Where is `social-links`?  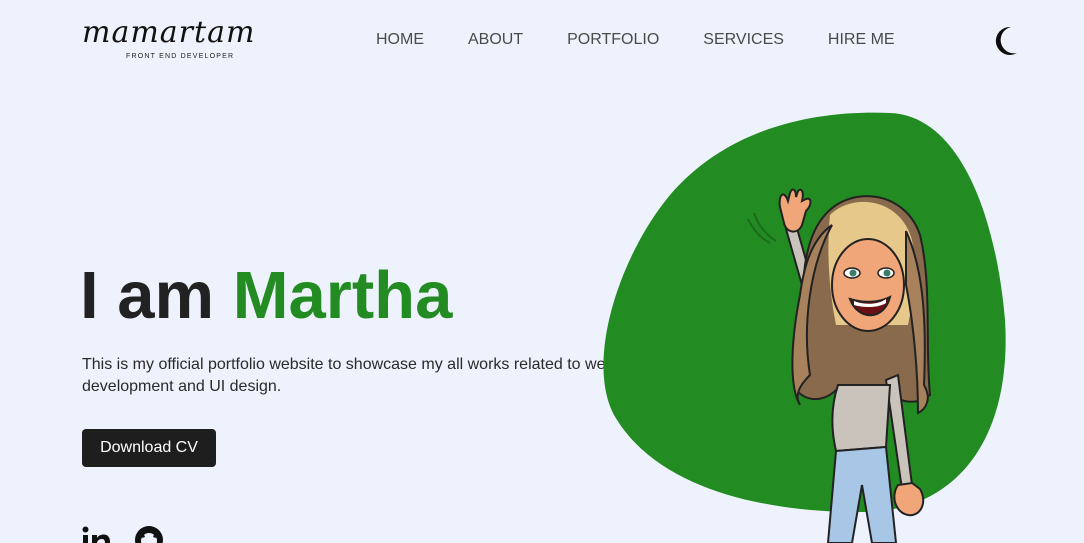 social-links is located at coordinates (123, 534).